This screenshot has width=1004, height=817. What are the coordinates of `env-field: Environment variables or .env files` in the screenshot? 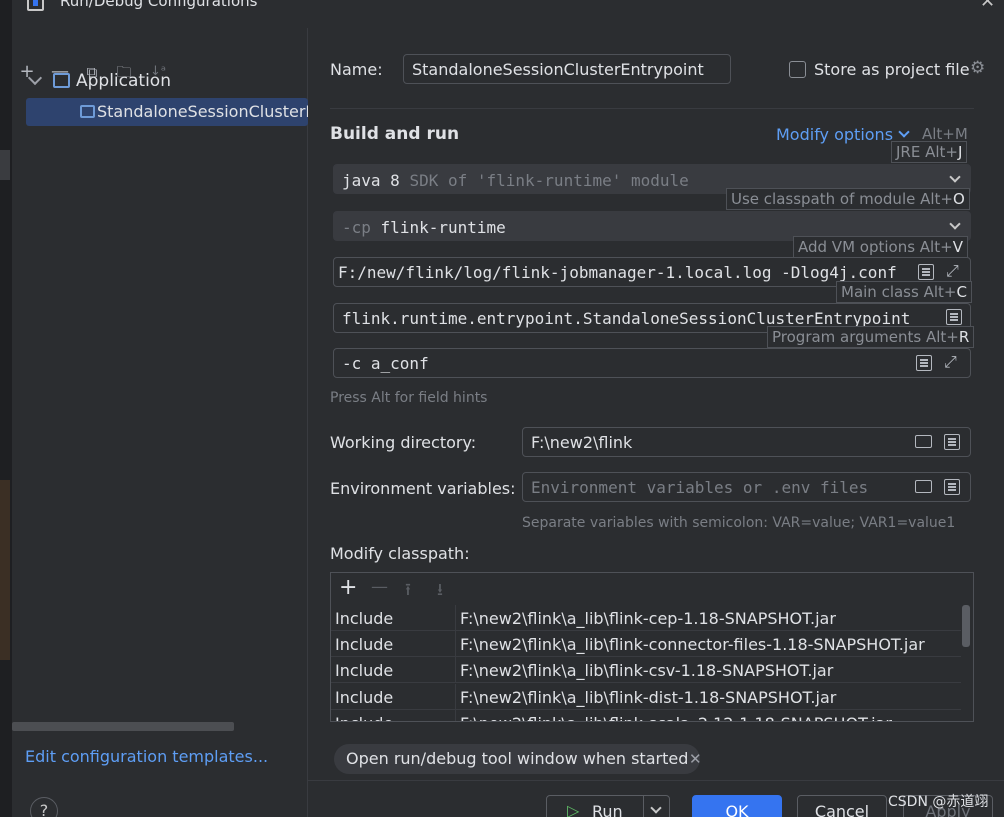 It's located at (746, 487).